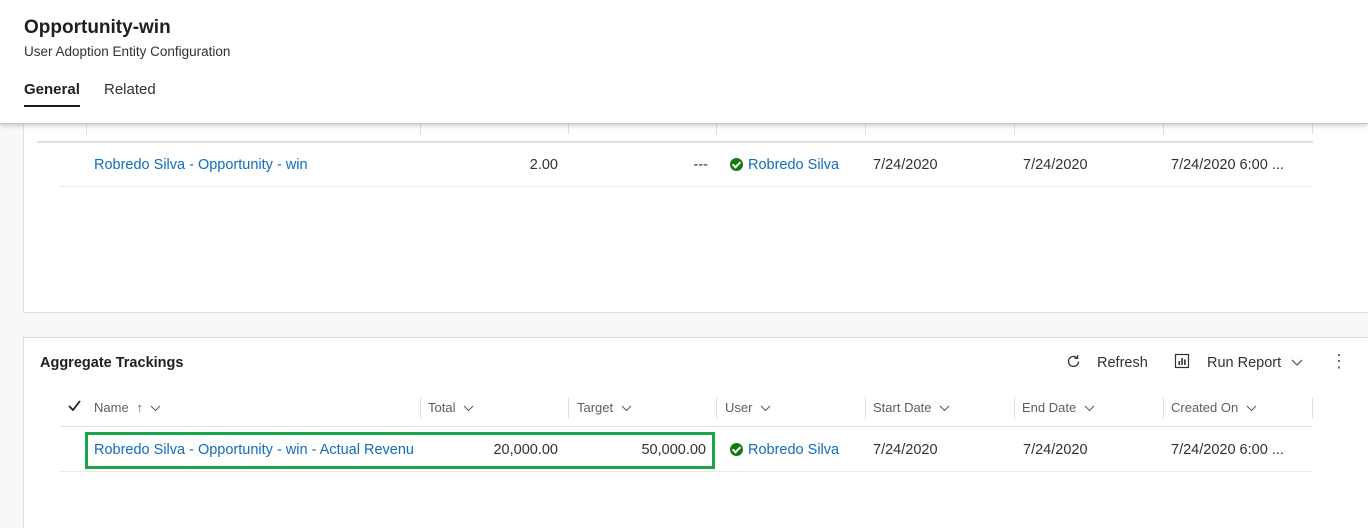 The height and width of the screenshot is (528, 1368). What do you see at coordinates (1339, 361) in the screenshot?
I see `more-commands-icon: ⋮` at bounding box center [1339, 361].